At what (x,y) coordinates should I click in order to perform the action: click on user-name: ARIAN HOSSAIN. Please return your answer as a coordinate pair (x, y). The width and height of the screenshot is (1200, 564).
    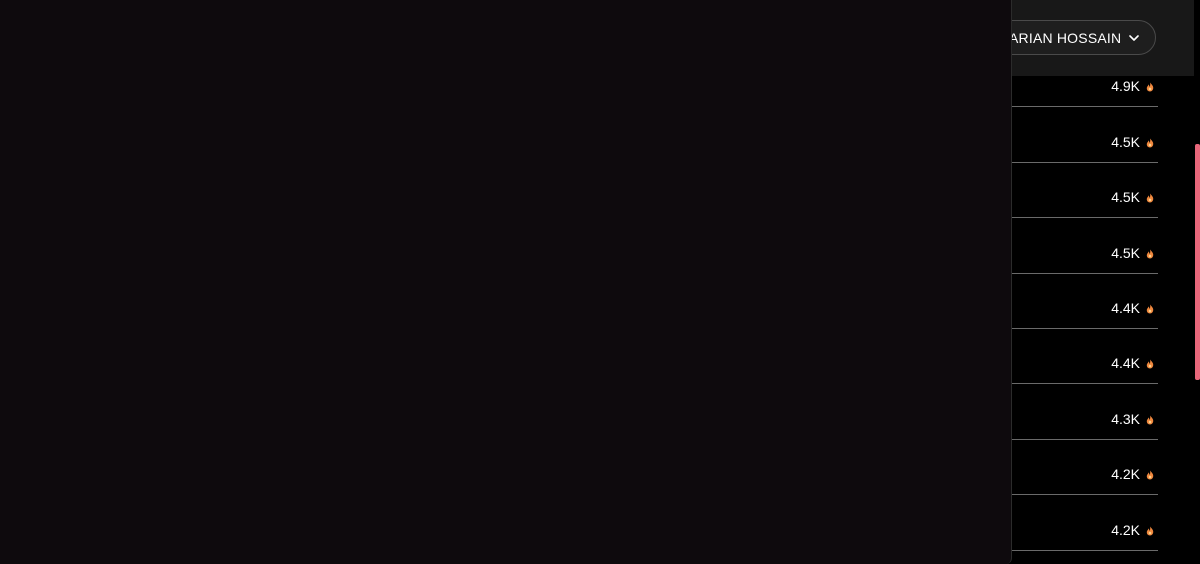
    Looking at the image, I should click on (1065, 38).